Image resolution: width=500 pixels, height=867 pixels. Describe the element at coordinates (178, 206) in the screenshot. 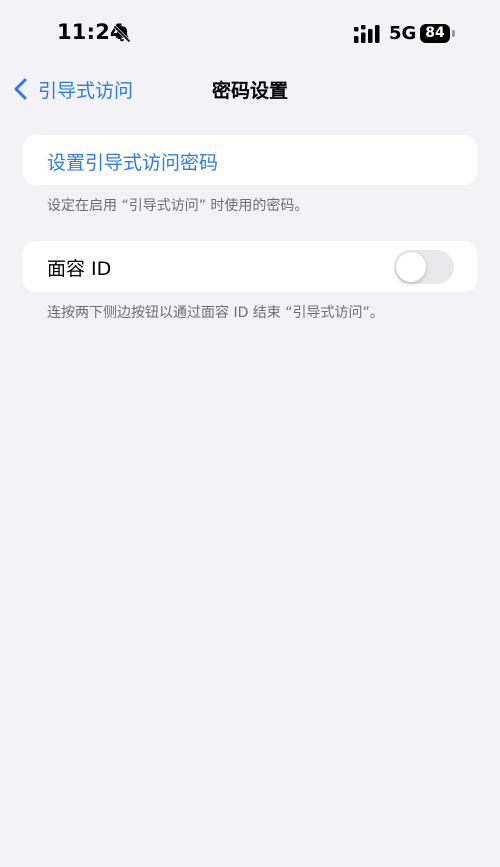

I see `passcode-footer-note: 设定在启用 “引导式访问” 时使用的密码。` at that location.